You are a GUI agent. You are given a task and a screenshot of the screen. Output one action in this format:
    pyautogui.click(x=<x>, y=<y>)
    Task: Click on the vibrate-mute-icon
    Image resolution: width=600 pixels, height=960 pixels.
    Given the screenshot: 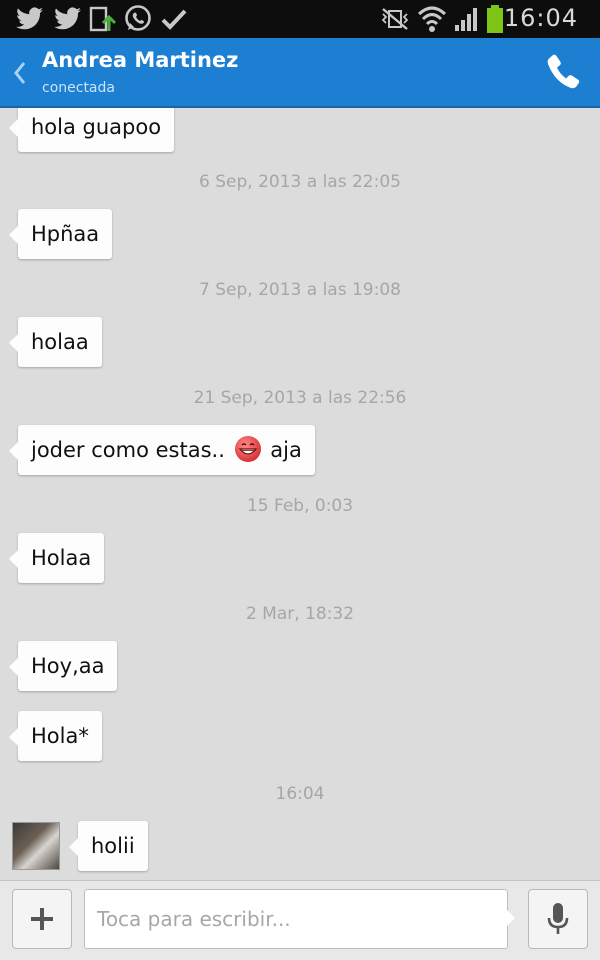 What is the action you would take?
    pyautogui.click(x=395, y=19)
    